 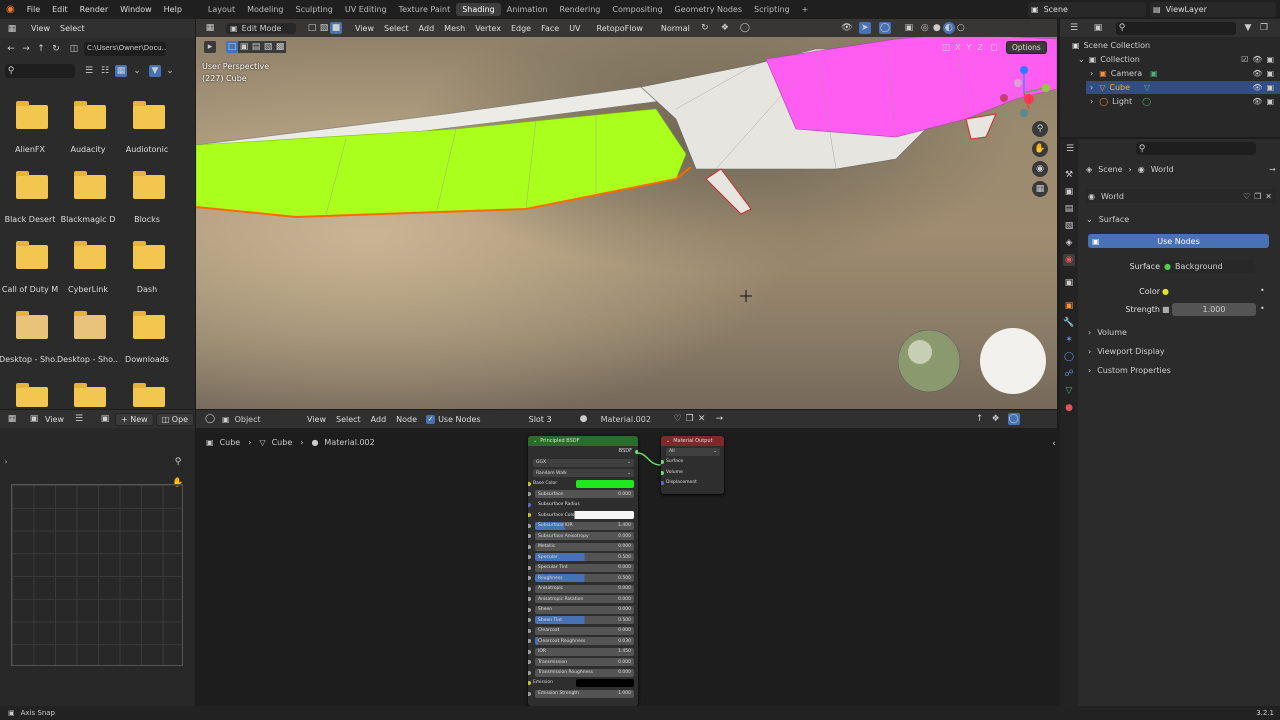 What do you see at coordinates (529, 683) in the screenshot?
I see `emission-socket` at bounding box center [529, 683].